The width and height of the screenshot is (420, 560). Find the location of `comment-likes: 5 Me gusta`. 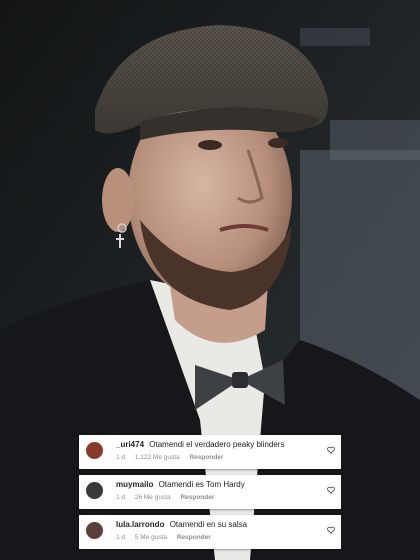

comment-likes: 5 Me gusta is located at coordinates (151, 537).